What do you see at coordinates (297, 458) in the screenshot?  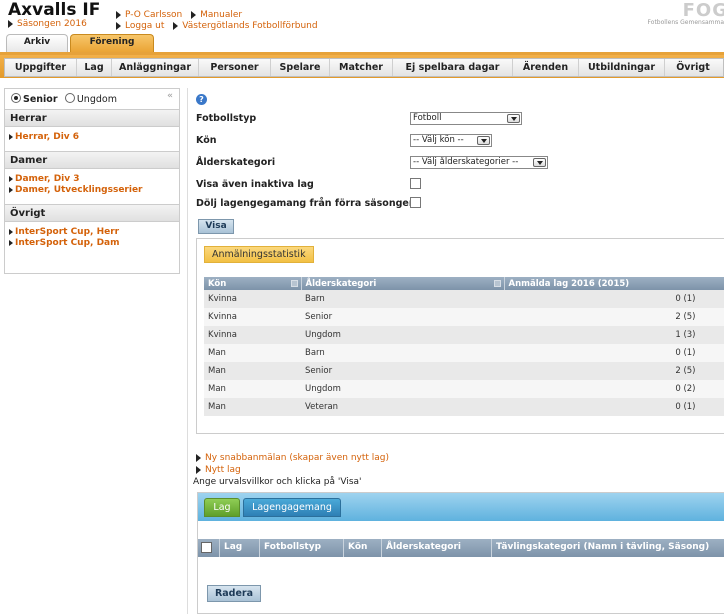 I see `quick-register-link: Ny snabbanmälan (skapar även nytt lag)` at bounding box center [297, 458].